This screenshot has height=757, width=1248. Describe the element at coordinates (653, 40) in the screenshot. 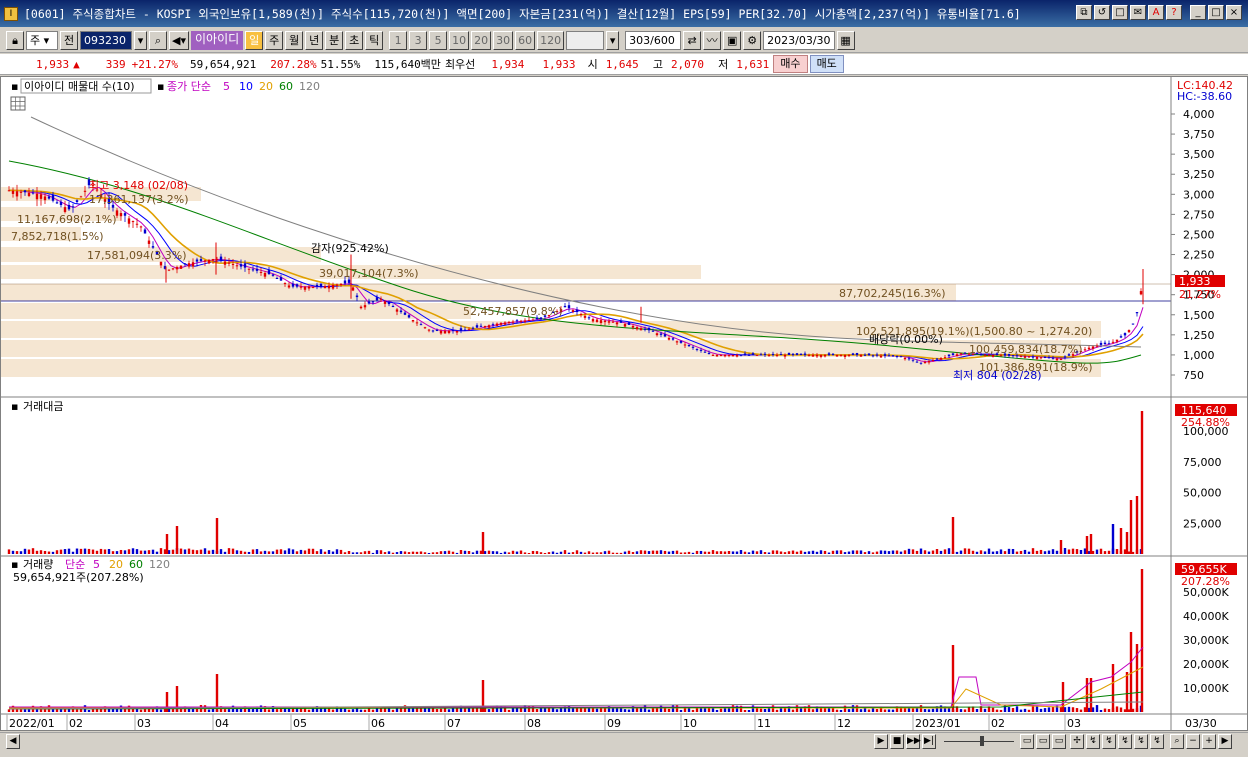

I see `count-input: 303/600` at that location.